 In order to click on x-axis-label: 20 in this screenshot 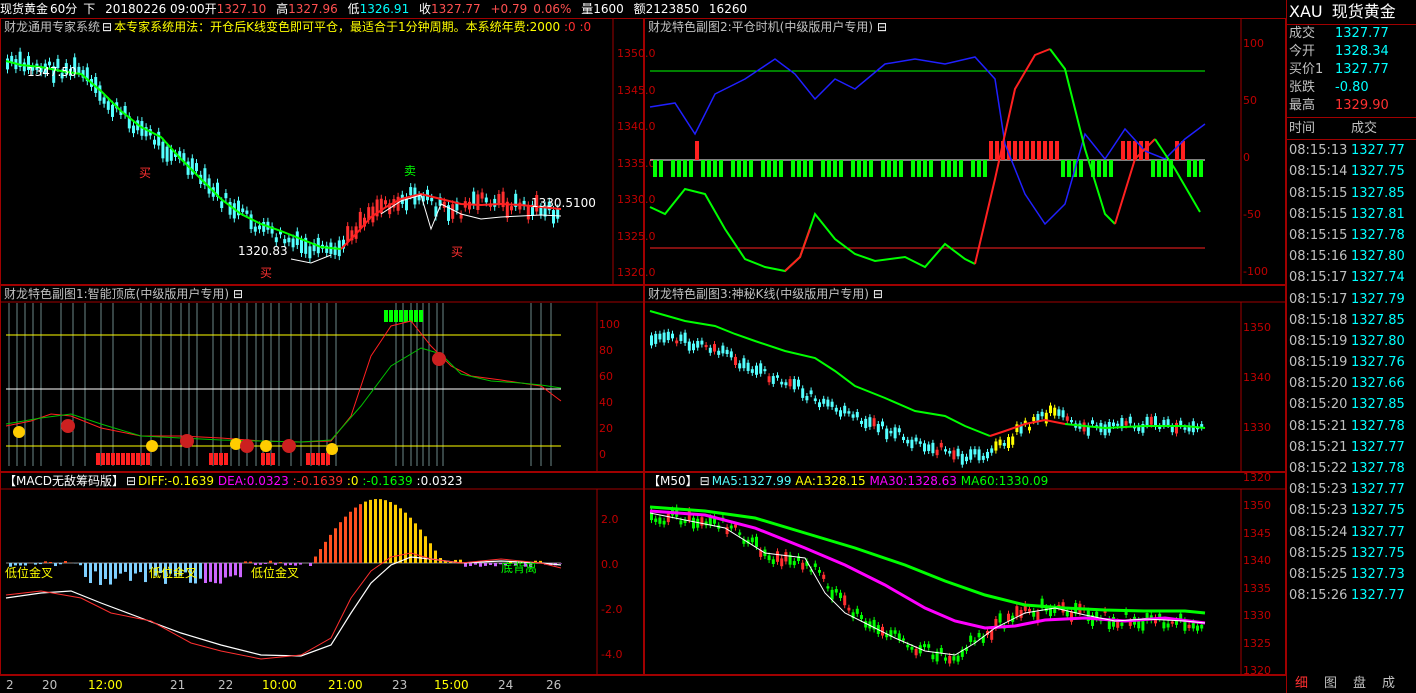, I will do `click(50, 685)`.